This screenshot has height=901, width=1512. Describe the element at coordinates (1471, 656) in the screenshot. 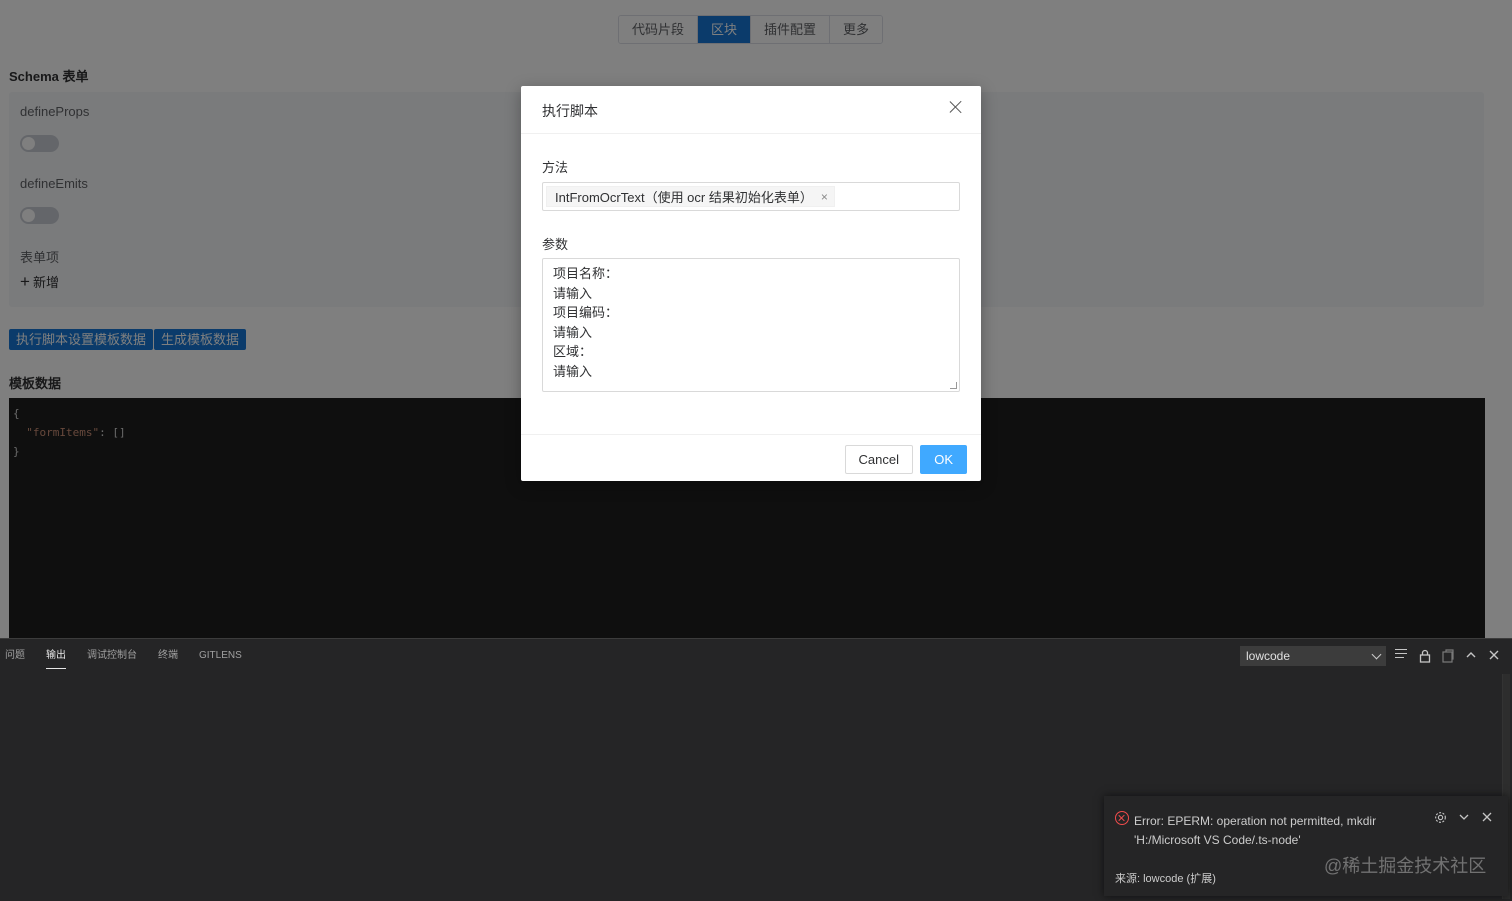

I see `maximize-panel-icon` at that location.